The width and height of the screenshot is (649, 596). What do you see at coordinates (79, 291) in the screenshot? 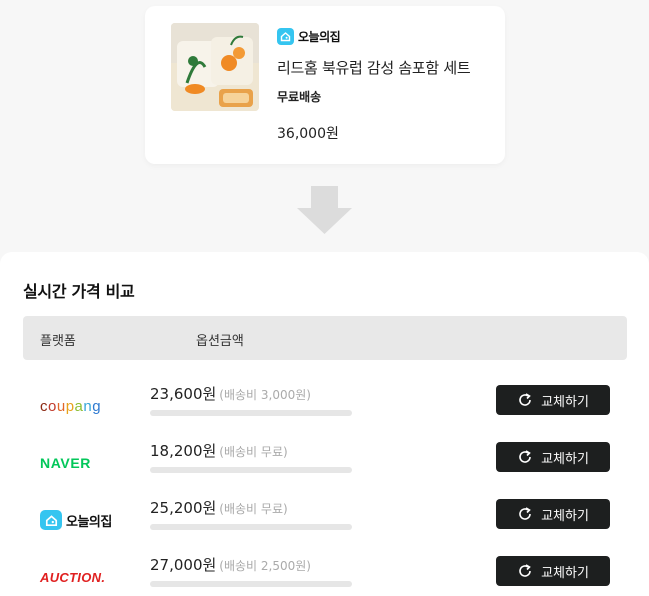
I see `section-title: 실시간 가격 비교` at bounding box center [79, 291].